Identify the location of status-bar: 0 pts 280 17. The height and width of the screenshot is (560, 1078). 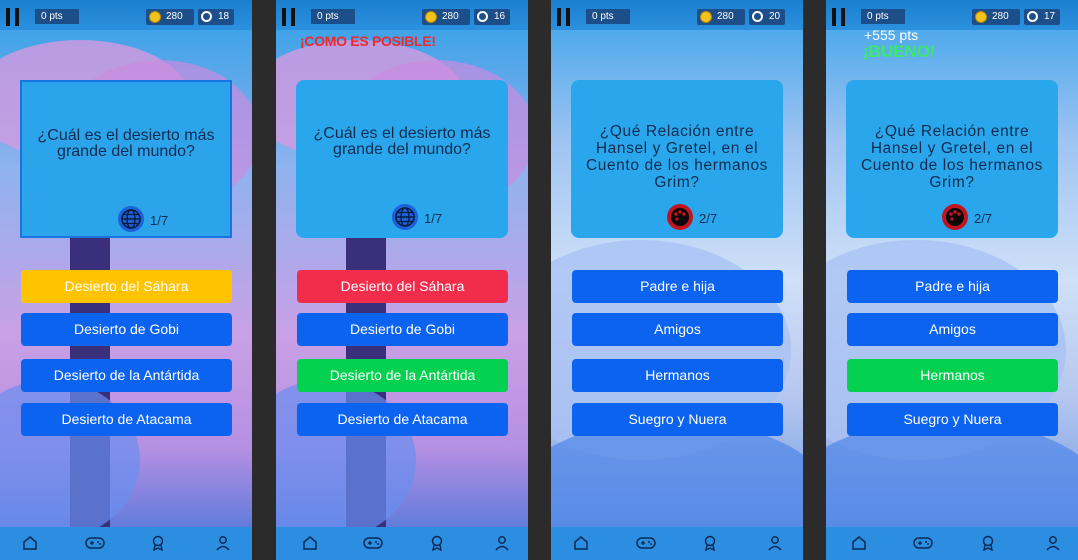
(952, 15).